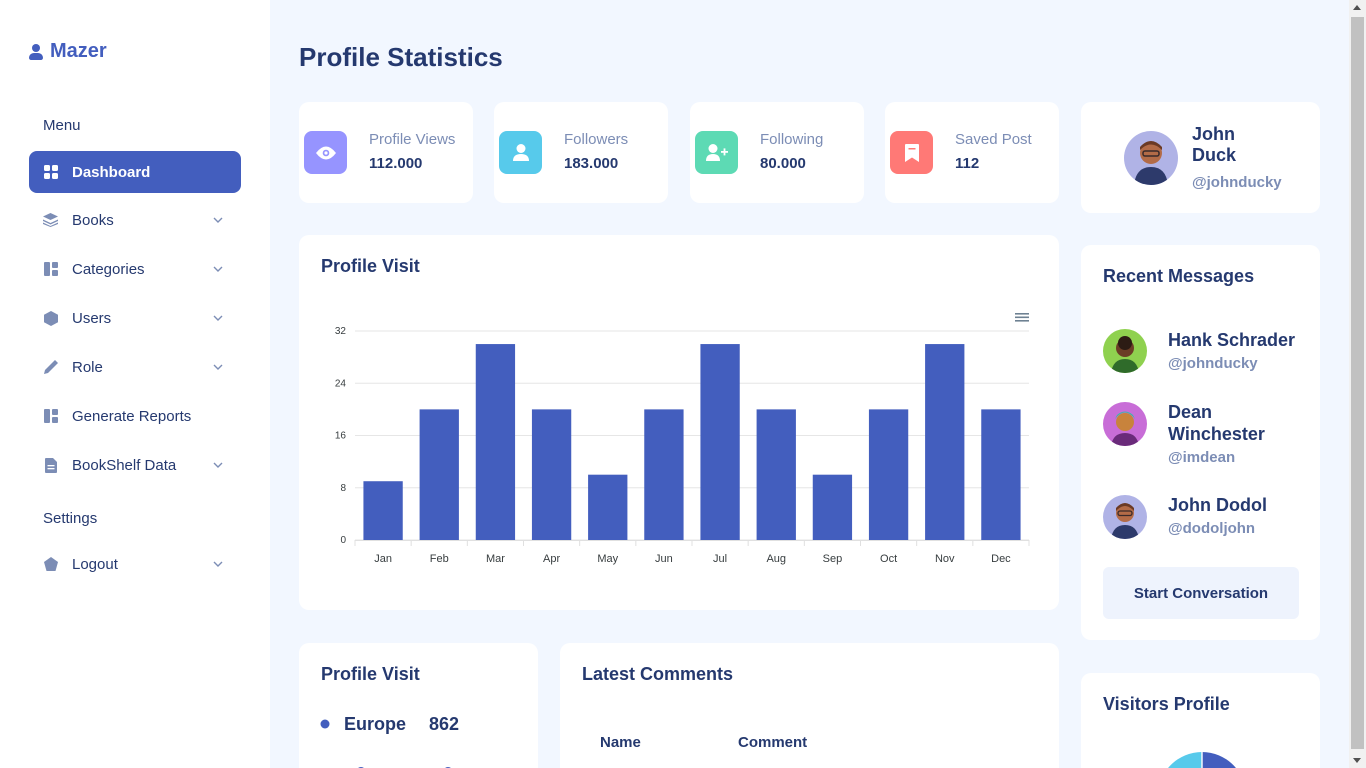 The width and height of the screenshot is (1366, 768). Describe the element at coordinates (1357, 7) in the screenshot. I see `scroll-up-icon` at that location.